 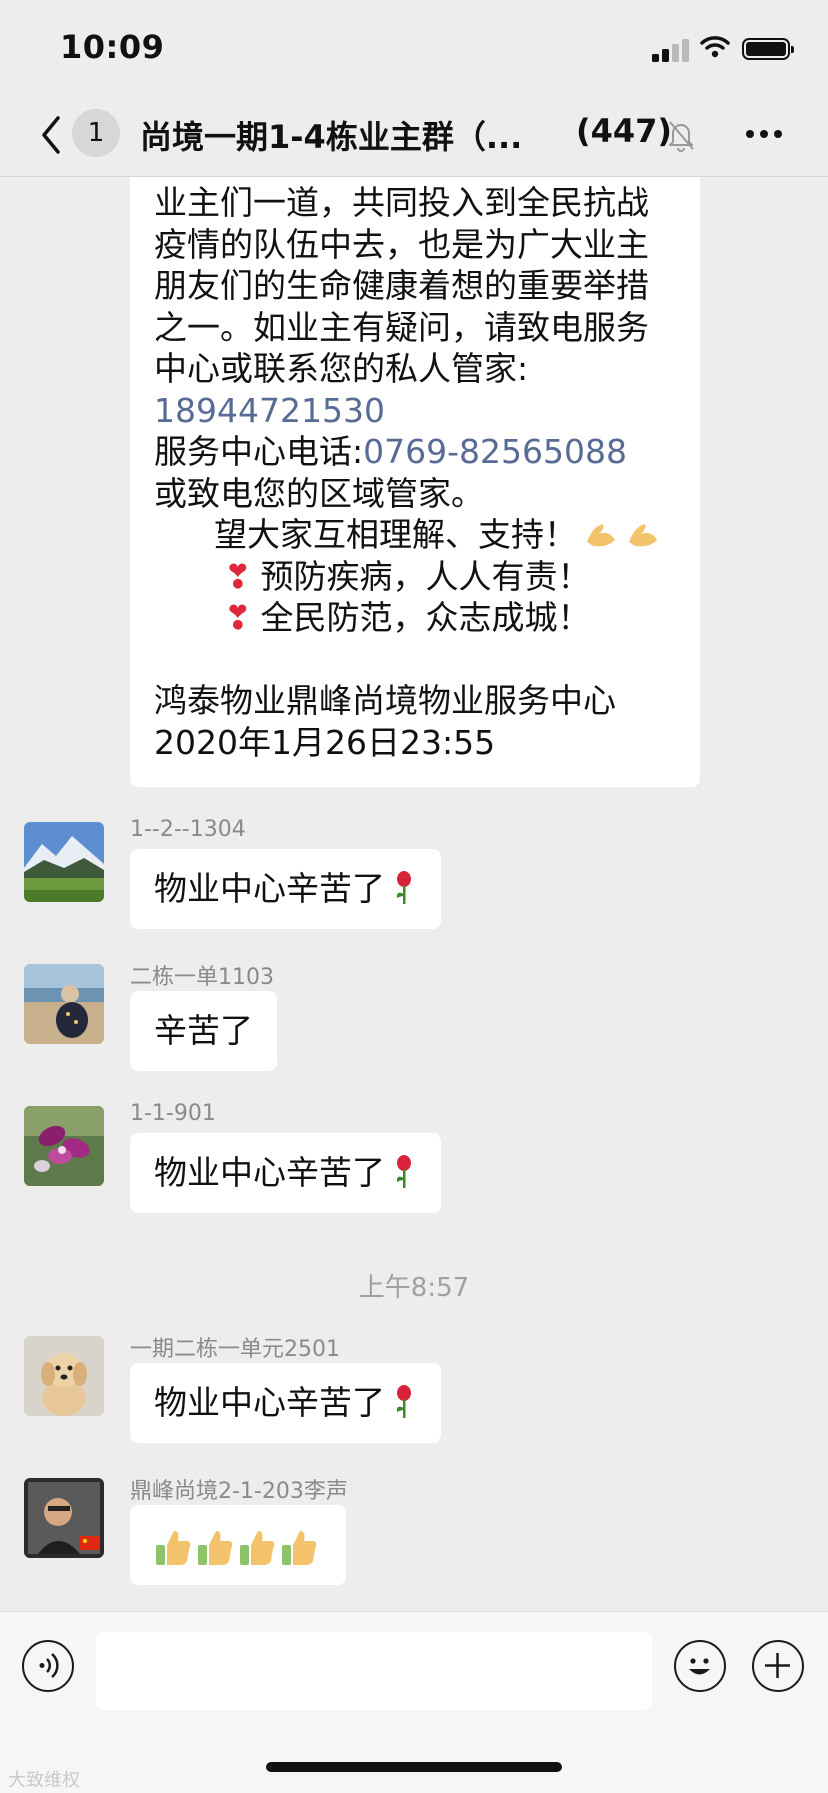 I want to click on slogan-text: 望大家互相理解、支持！, so click(x=395, y=534).